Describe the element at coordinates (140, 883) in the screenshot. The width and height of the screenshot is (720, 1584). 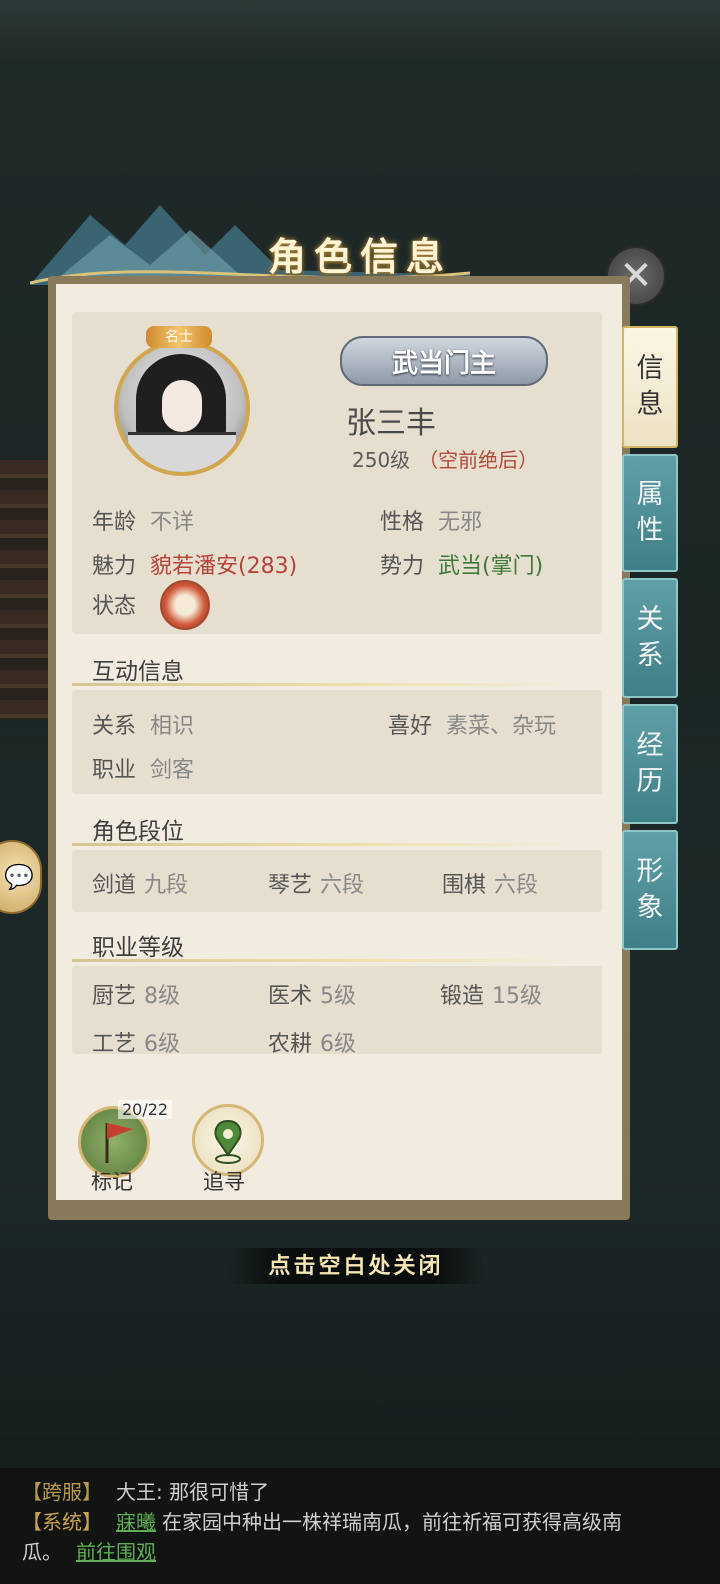
I see `rank-item: 剑道 九段` at that location.